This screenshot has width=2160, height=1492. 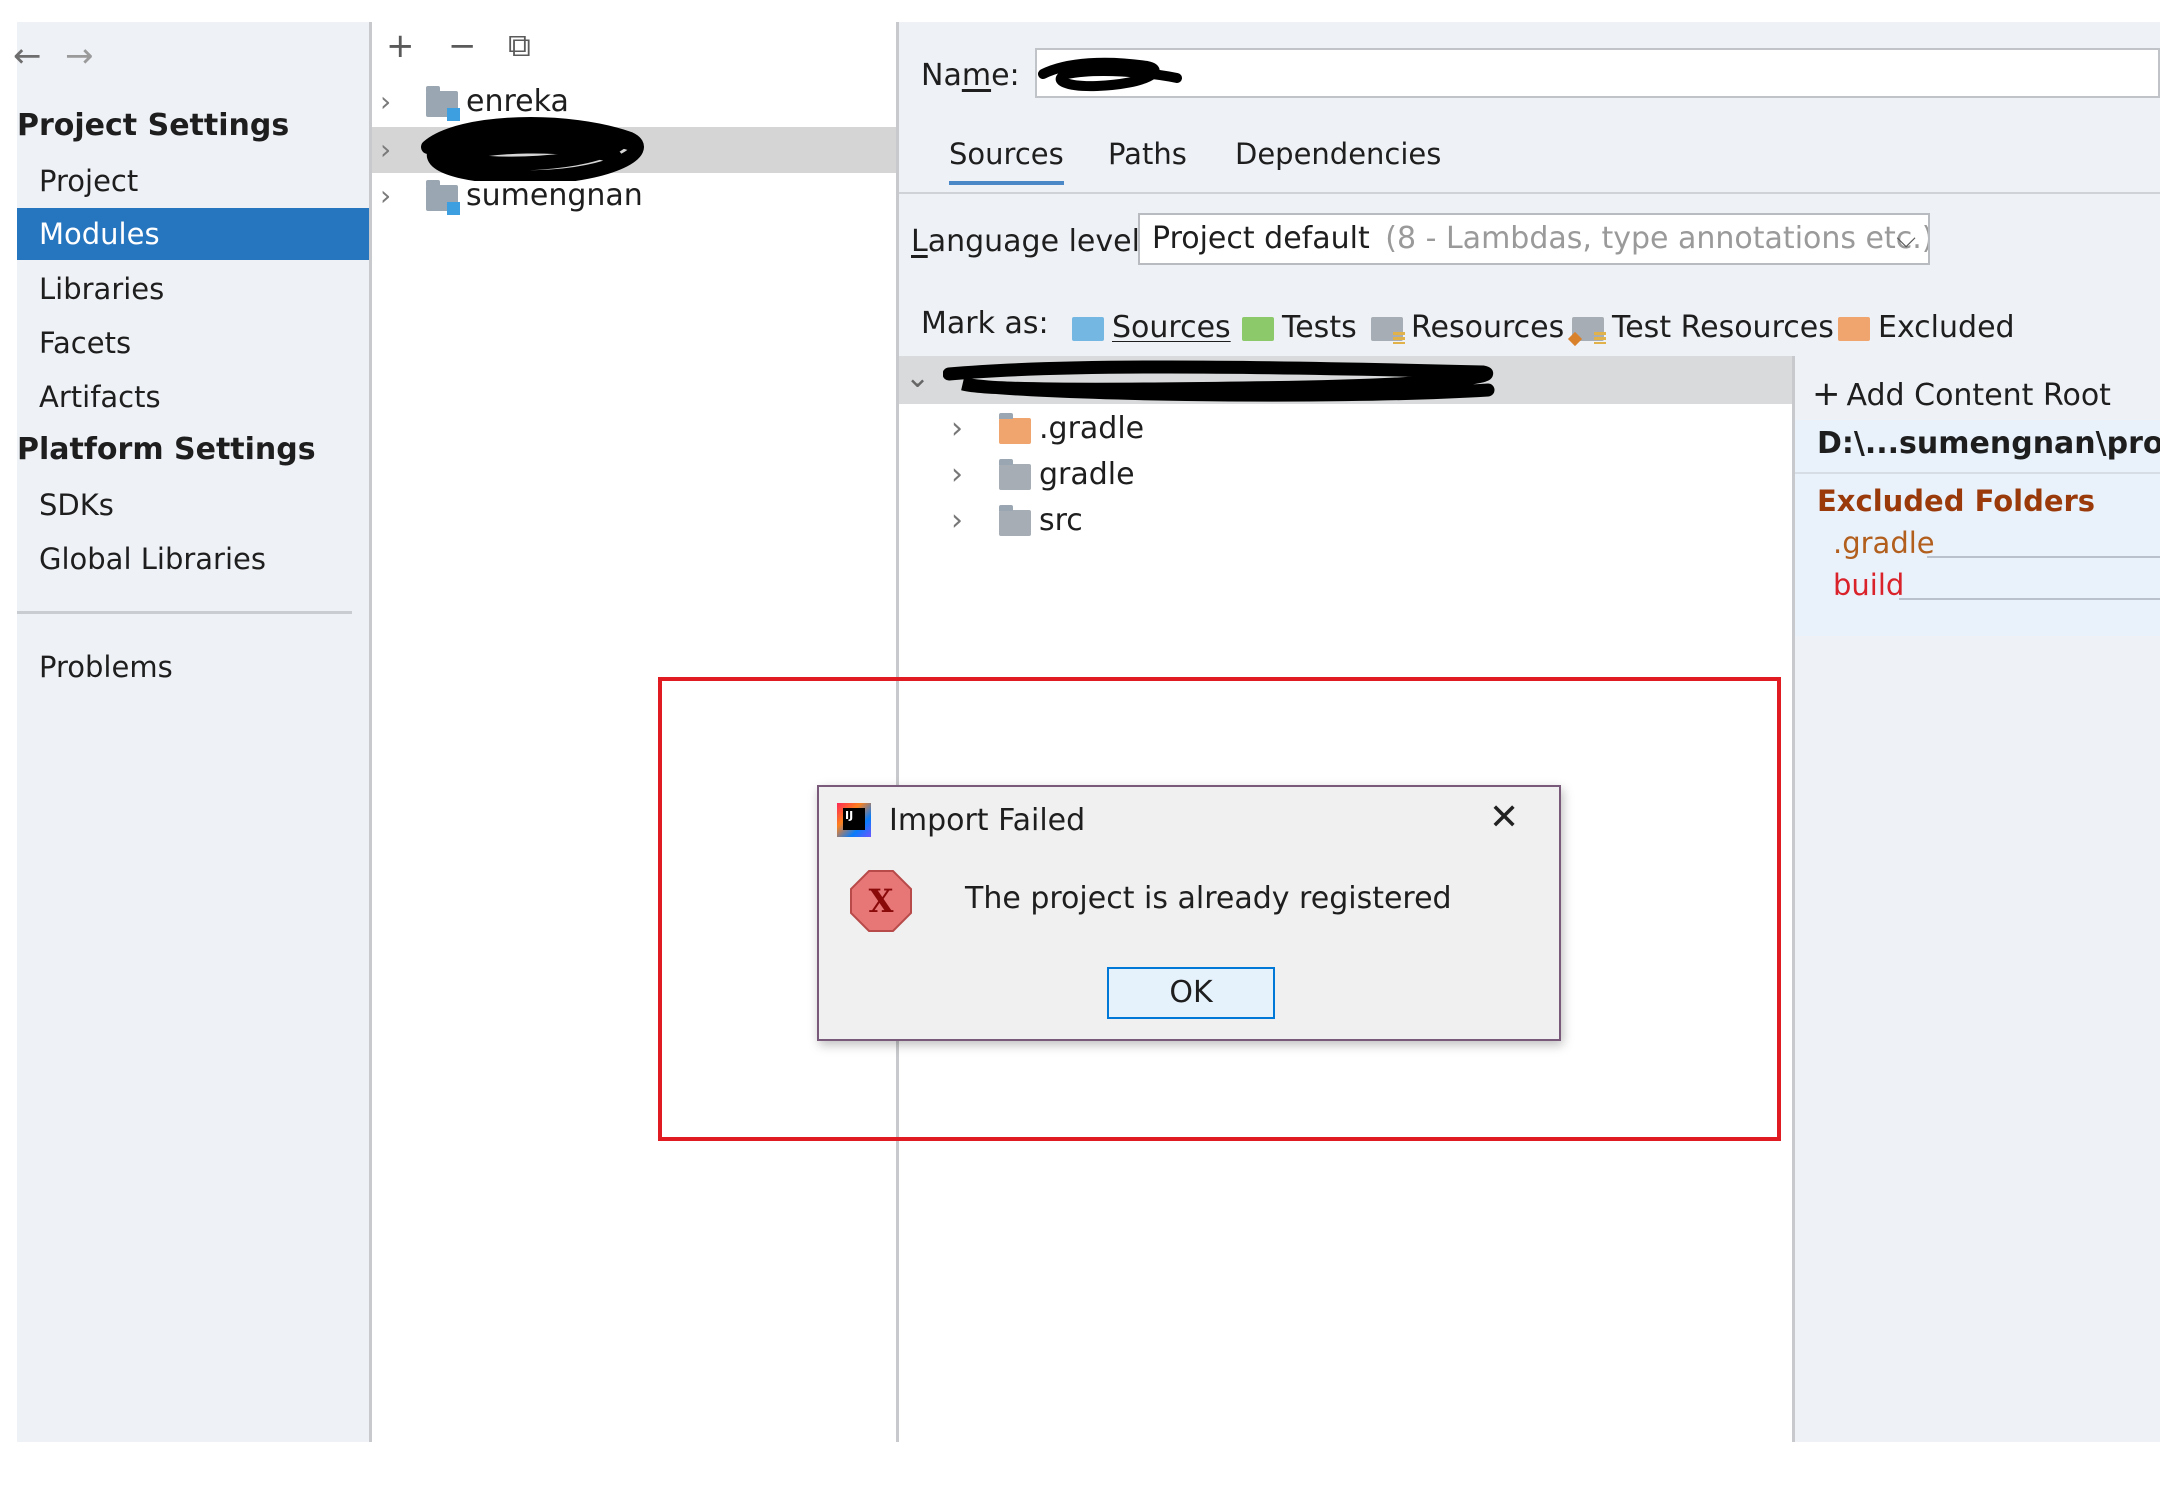 I want to click on mark-as-label: Mark as:, so click(x=985, y=323).